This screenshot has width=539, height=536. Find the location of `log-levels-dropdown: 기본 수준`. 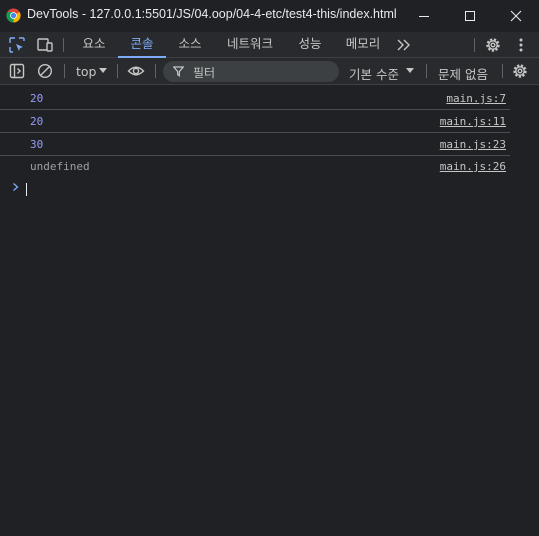

log-levels-dropdown: 기본 수준 is located at coordinates (382, 71).